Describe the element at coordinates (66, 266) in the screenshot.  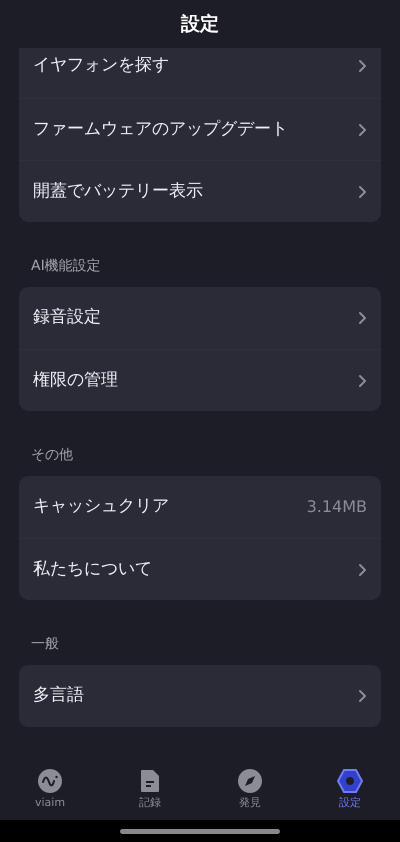
I see `section-title: AI機能設定` at that location.